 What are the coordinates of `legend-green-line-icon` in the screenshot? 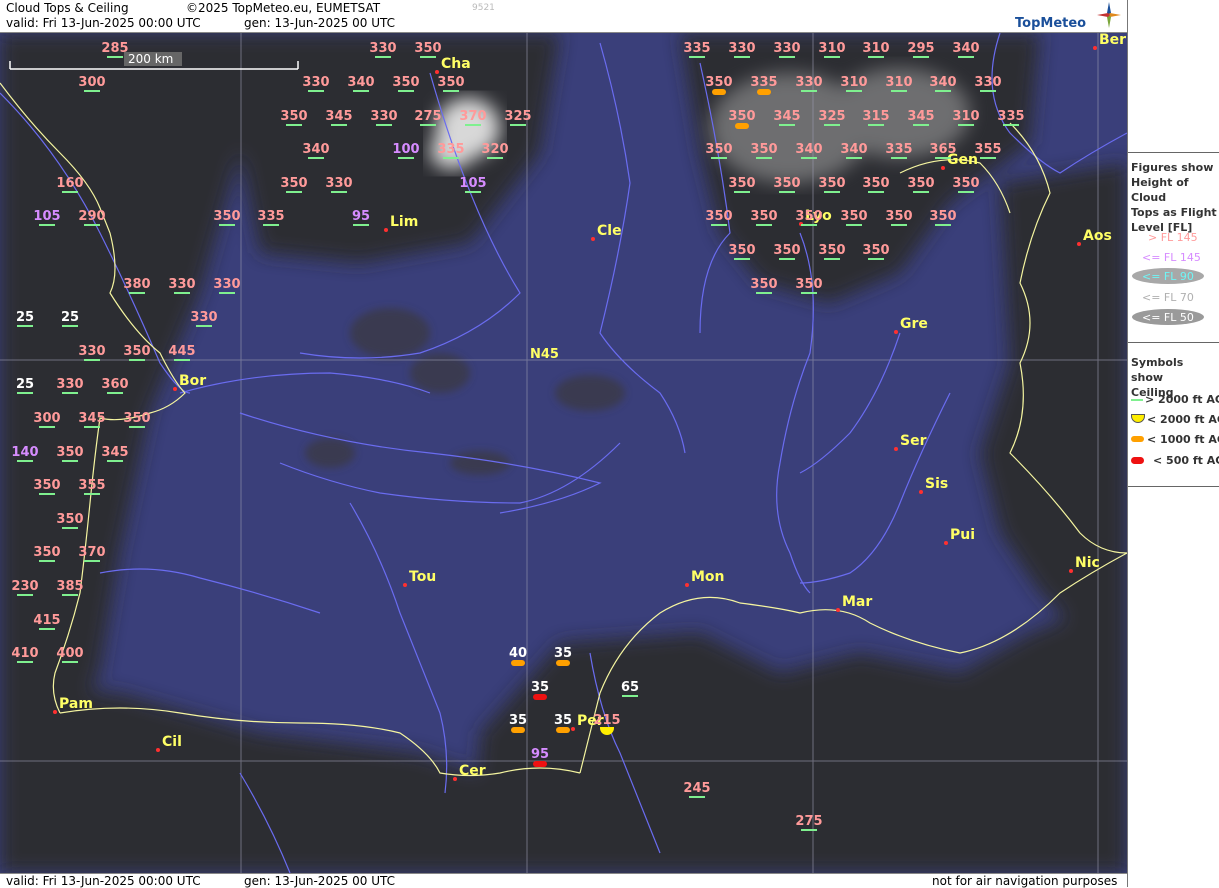 It's located at (1137, 400).